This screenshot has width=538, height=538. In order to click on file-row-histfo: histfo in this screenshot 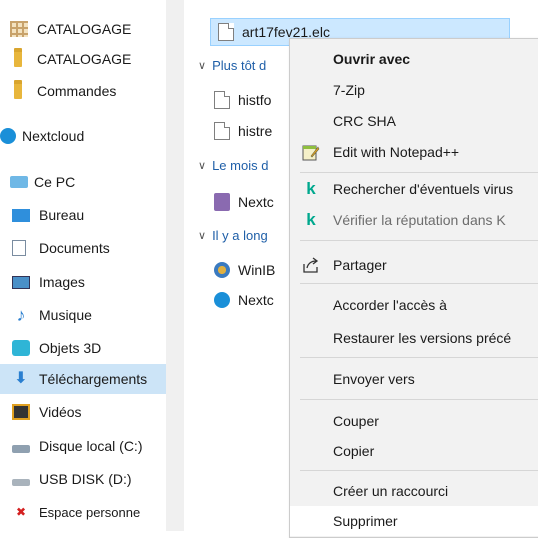, I will do `click(242, 100)`.